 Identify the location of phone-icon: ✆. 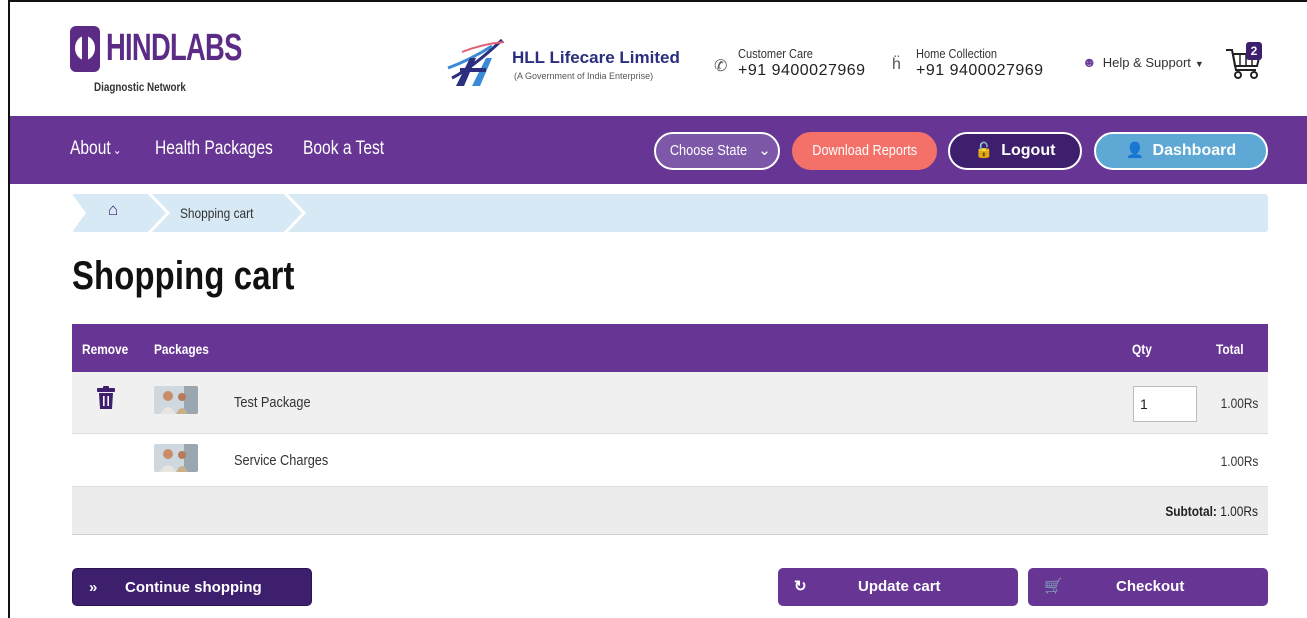
(721, 66).